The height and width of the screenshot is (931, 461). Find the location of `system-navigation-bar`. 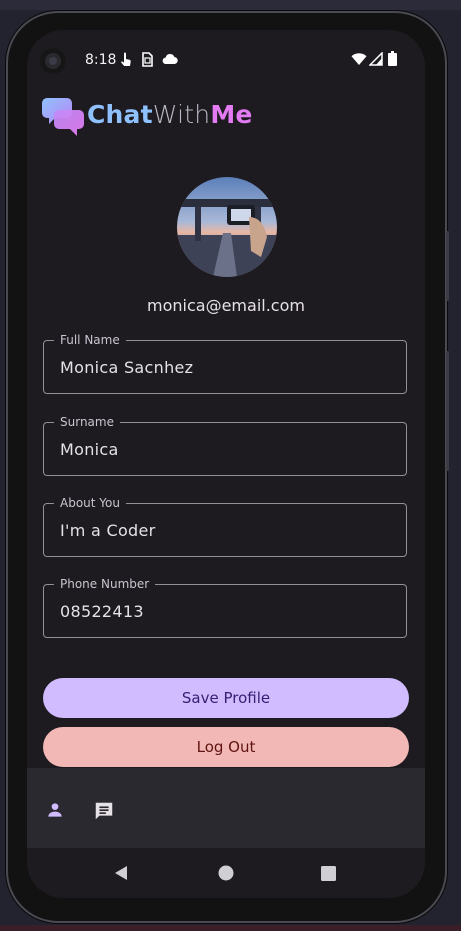

system-navigation-bar is located at coordinates (226, 873).